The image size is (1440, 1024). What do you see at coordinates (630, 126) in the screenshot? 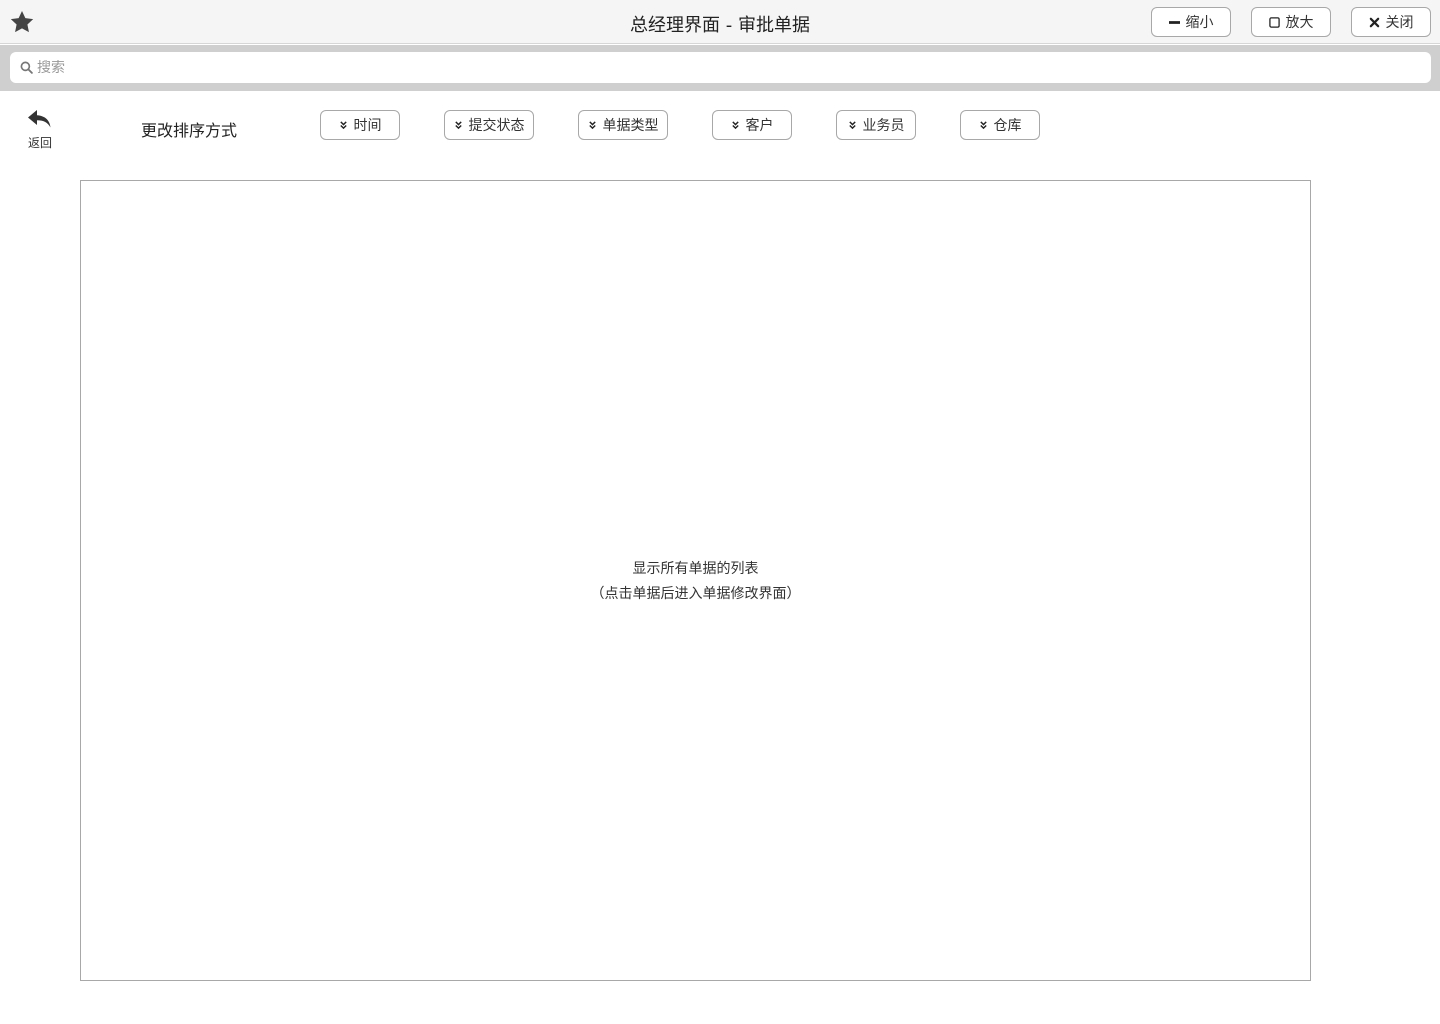
I see `sort-option-label: 单据类型` at bounding box center [630, 126].